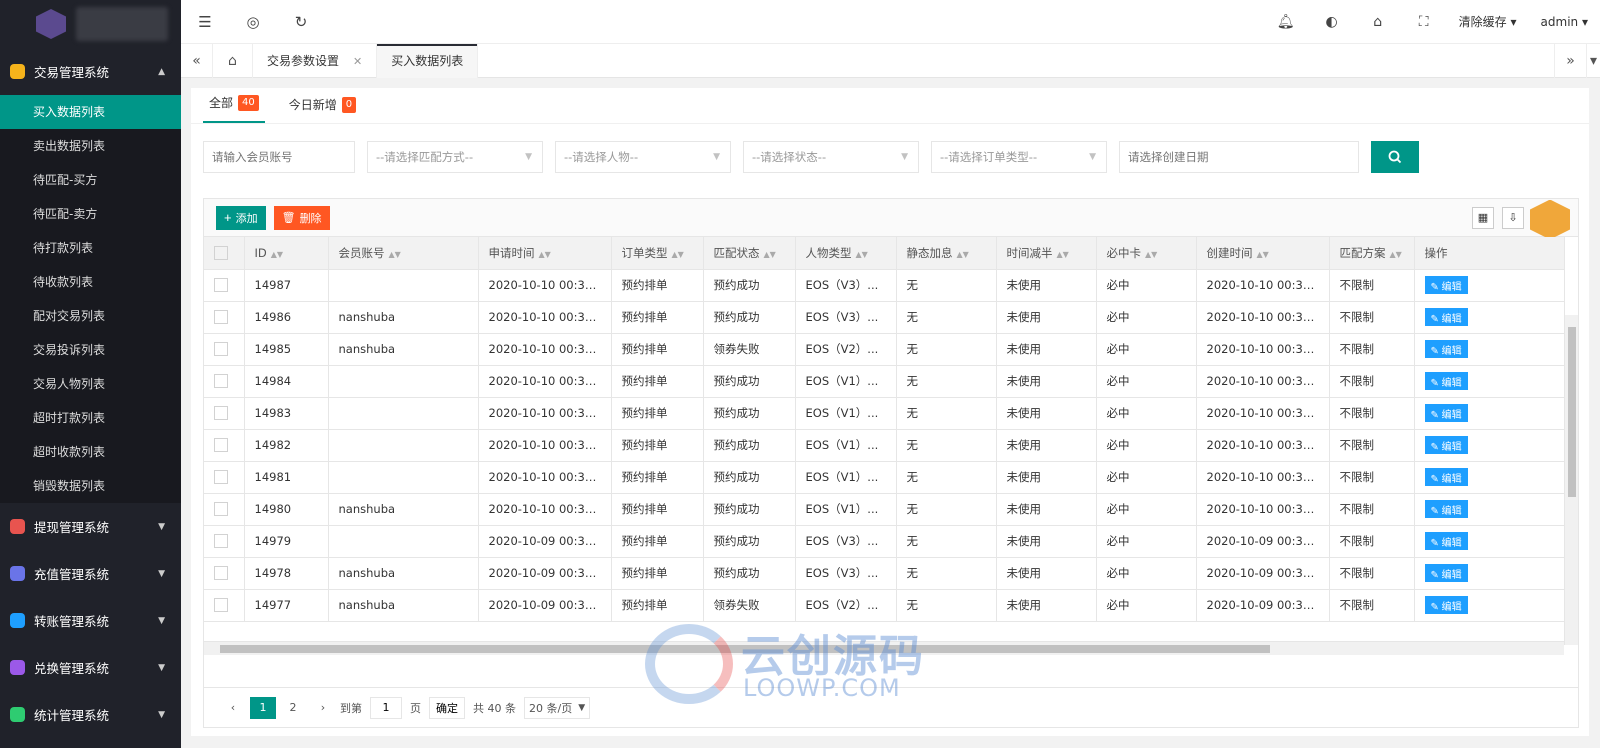  I want to click on tabs-more-icon: ▾, so click(1593, 60).